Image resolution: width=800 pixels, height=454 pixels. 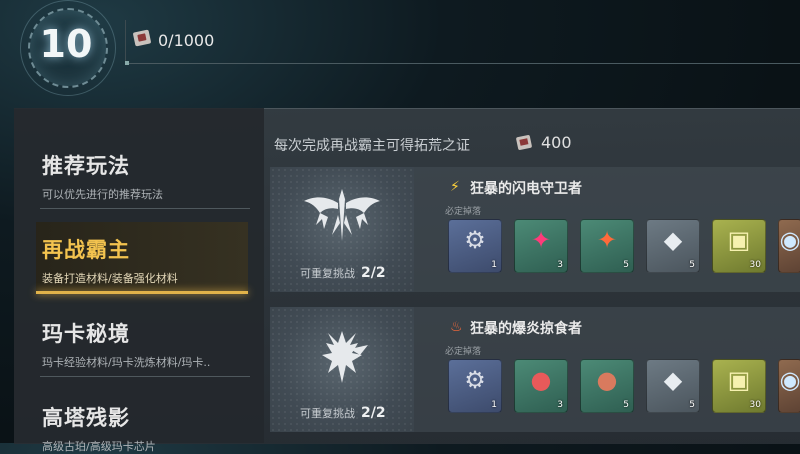 I want to click on sidebar-item-subtitle: 可以优先进行的推荐玩法, so click(x=102, y=194).